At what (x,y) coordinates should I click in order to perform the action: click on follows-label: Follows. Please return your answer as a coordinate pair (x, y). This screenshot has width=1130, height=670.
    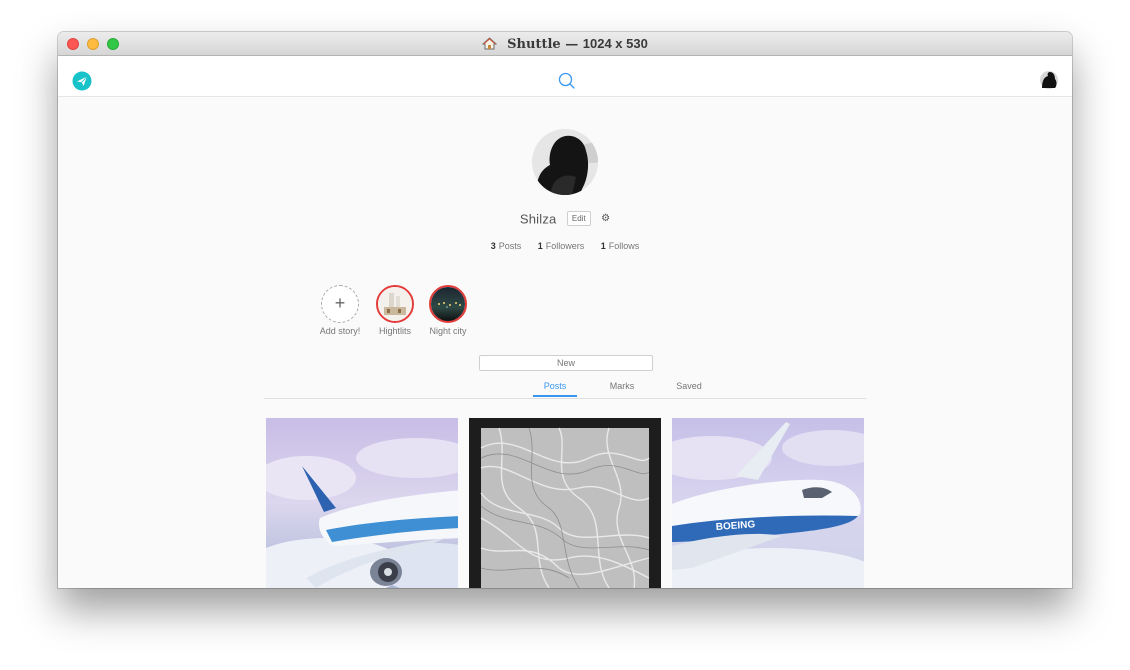
    Looking at the image, I should click on (624, 246).